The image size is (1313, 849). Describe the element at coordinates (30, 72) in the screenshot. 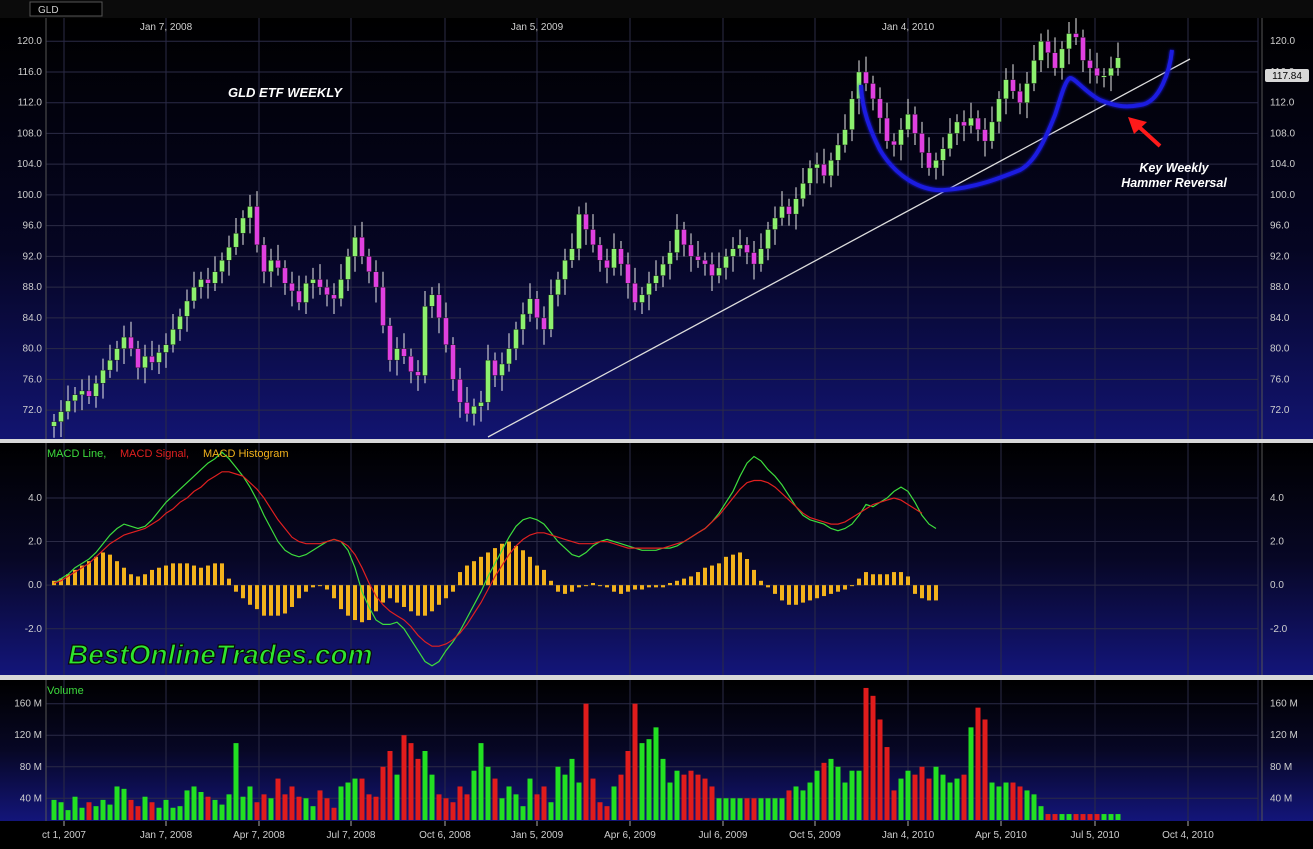

I see `price-tick-label-left: 116.0` at that location.